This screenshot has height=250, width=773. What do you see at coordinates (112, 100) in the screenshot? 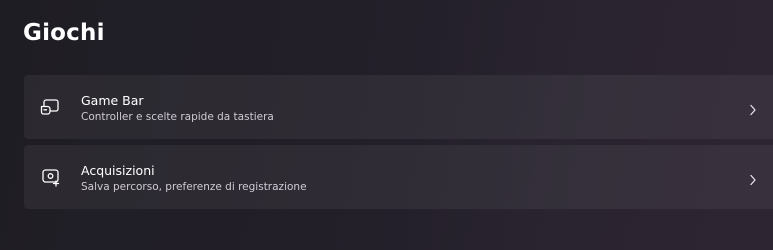
I see `game-bar-title: Game Bar` at bounding box center [112, 100].